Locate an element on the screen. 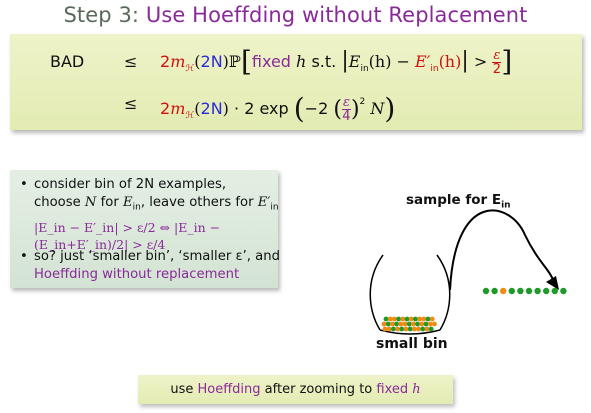 This screenshot has width=591, height=413. bottom-prefix: use is located at coordinates (184, 389).